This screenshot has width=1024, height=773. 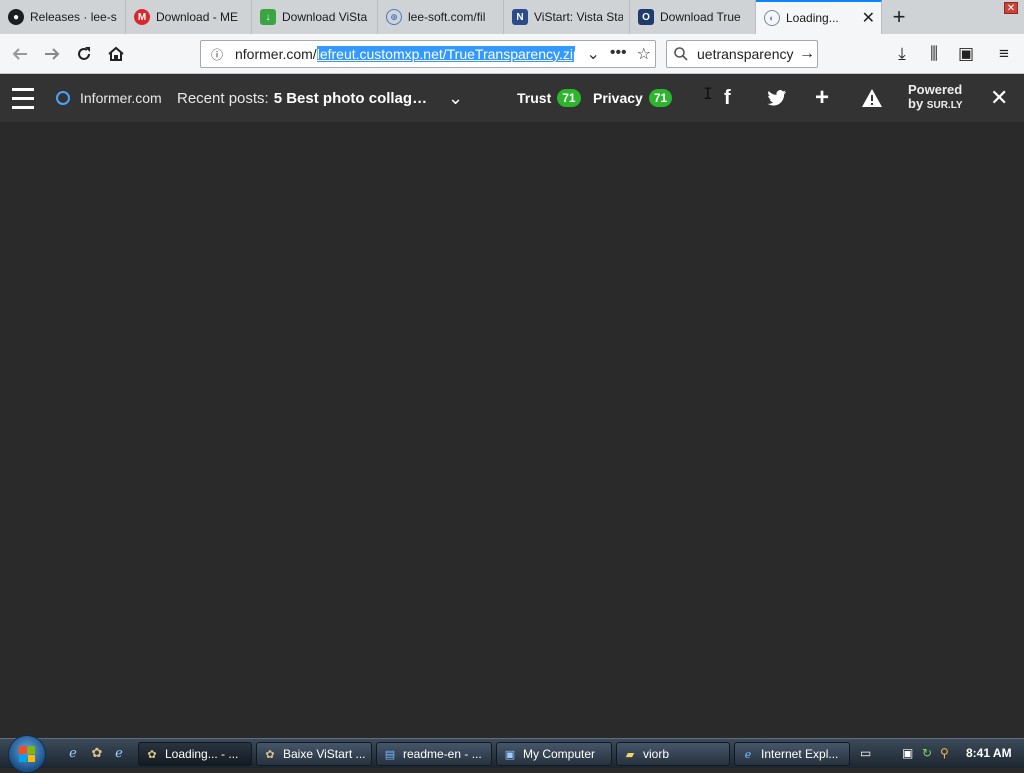 What do you see at coordinates (73, 754) in the screenshot?
I see `ie-quicklaunch-icon: ℯ` at bounding box center [73, 754].